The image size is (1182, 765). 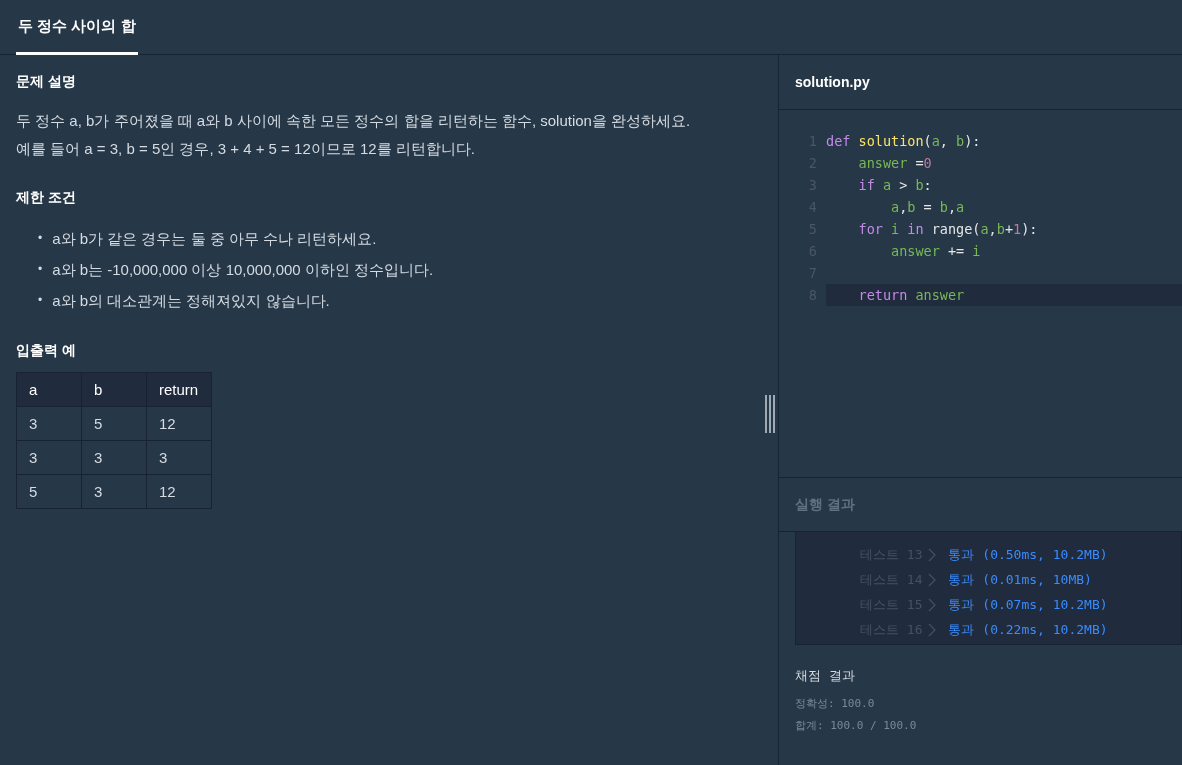 What do you see at coordinates (895, 163) in the screenshot?
I see `code-line: answer =0` at bounding box center [895, 163].